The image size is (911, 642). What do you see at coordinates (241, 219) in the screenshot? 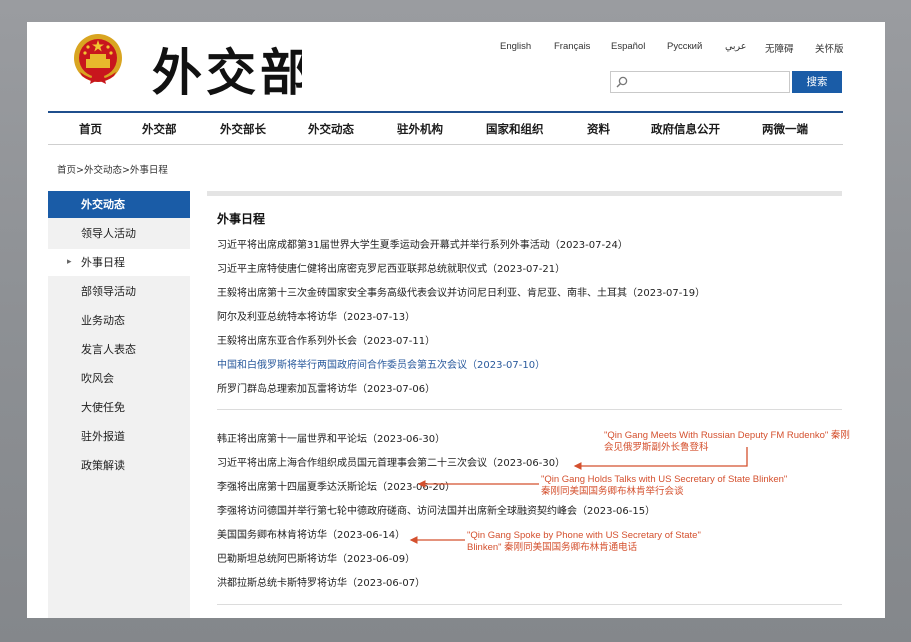
I see `page-title: 外事日程` at bounding box center [241, 219].